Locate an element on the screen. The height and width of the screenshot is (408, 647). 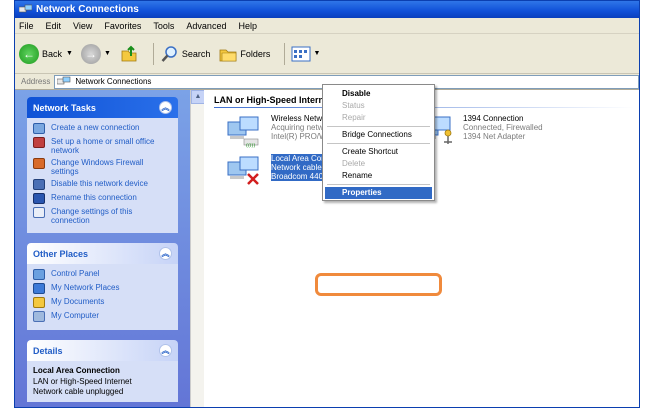
folders-button: Folders is located at coordinates (244, 54).